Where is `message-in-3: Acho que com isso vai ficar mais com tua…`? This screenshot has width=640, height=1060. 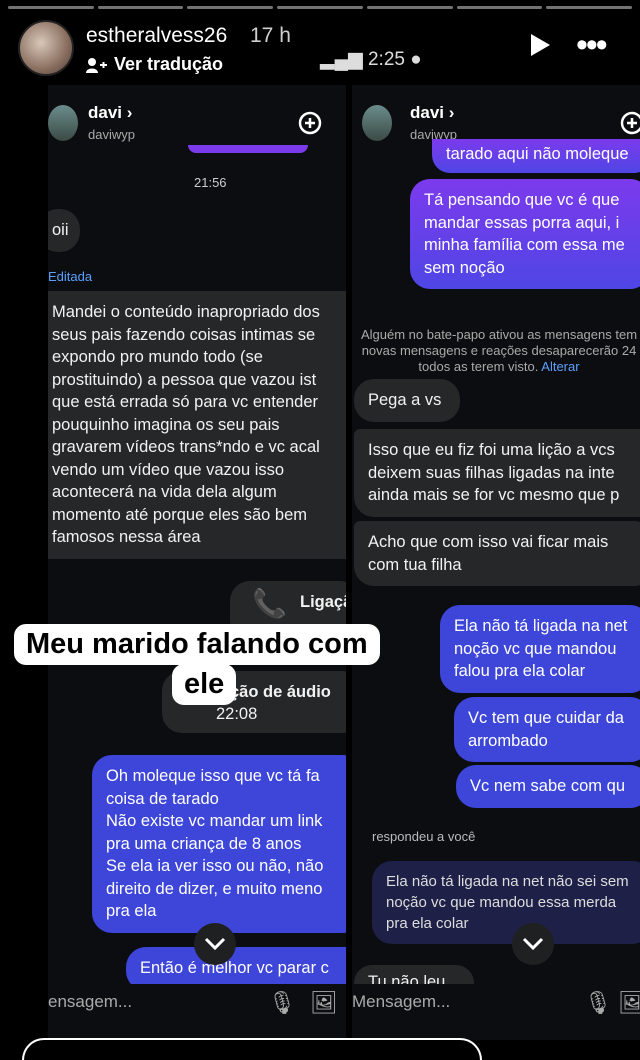 message-in-3: Acho que com isso vai ficar mais com tua… is located at coordinates (497, 553).